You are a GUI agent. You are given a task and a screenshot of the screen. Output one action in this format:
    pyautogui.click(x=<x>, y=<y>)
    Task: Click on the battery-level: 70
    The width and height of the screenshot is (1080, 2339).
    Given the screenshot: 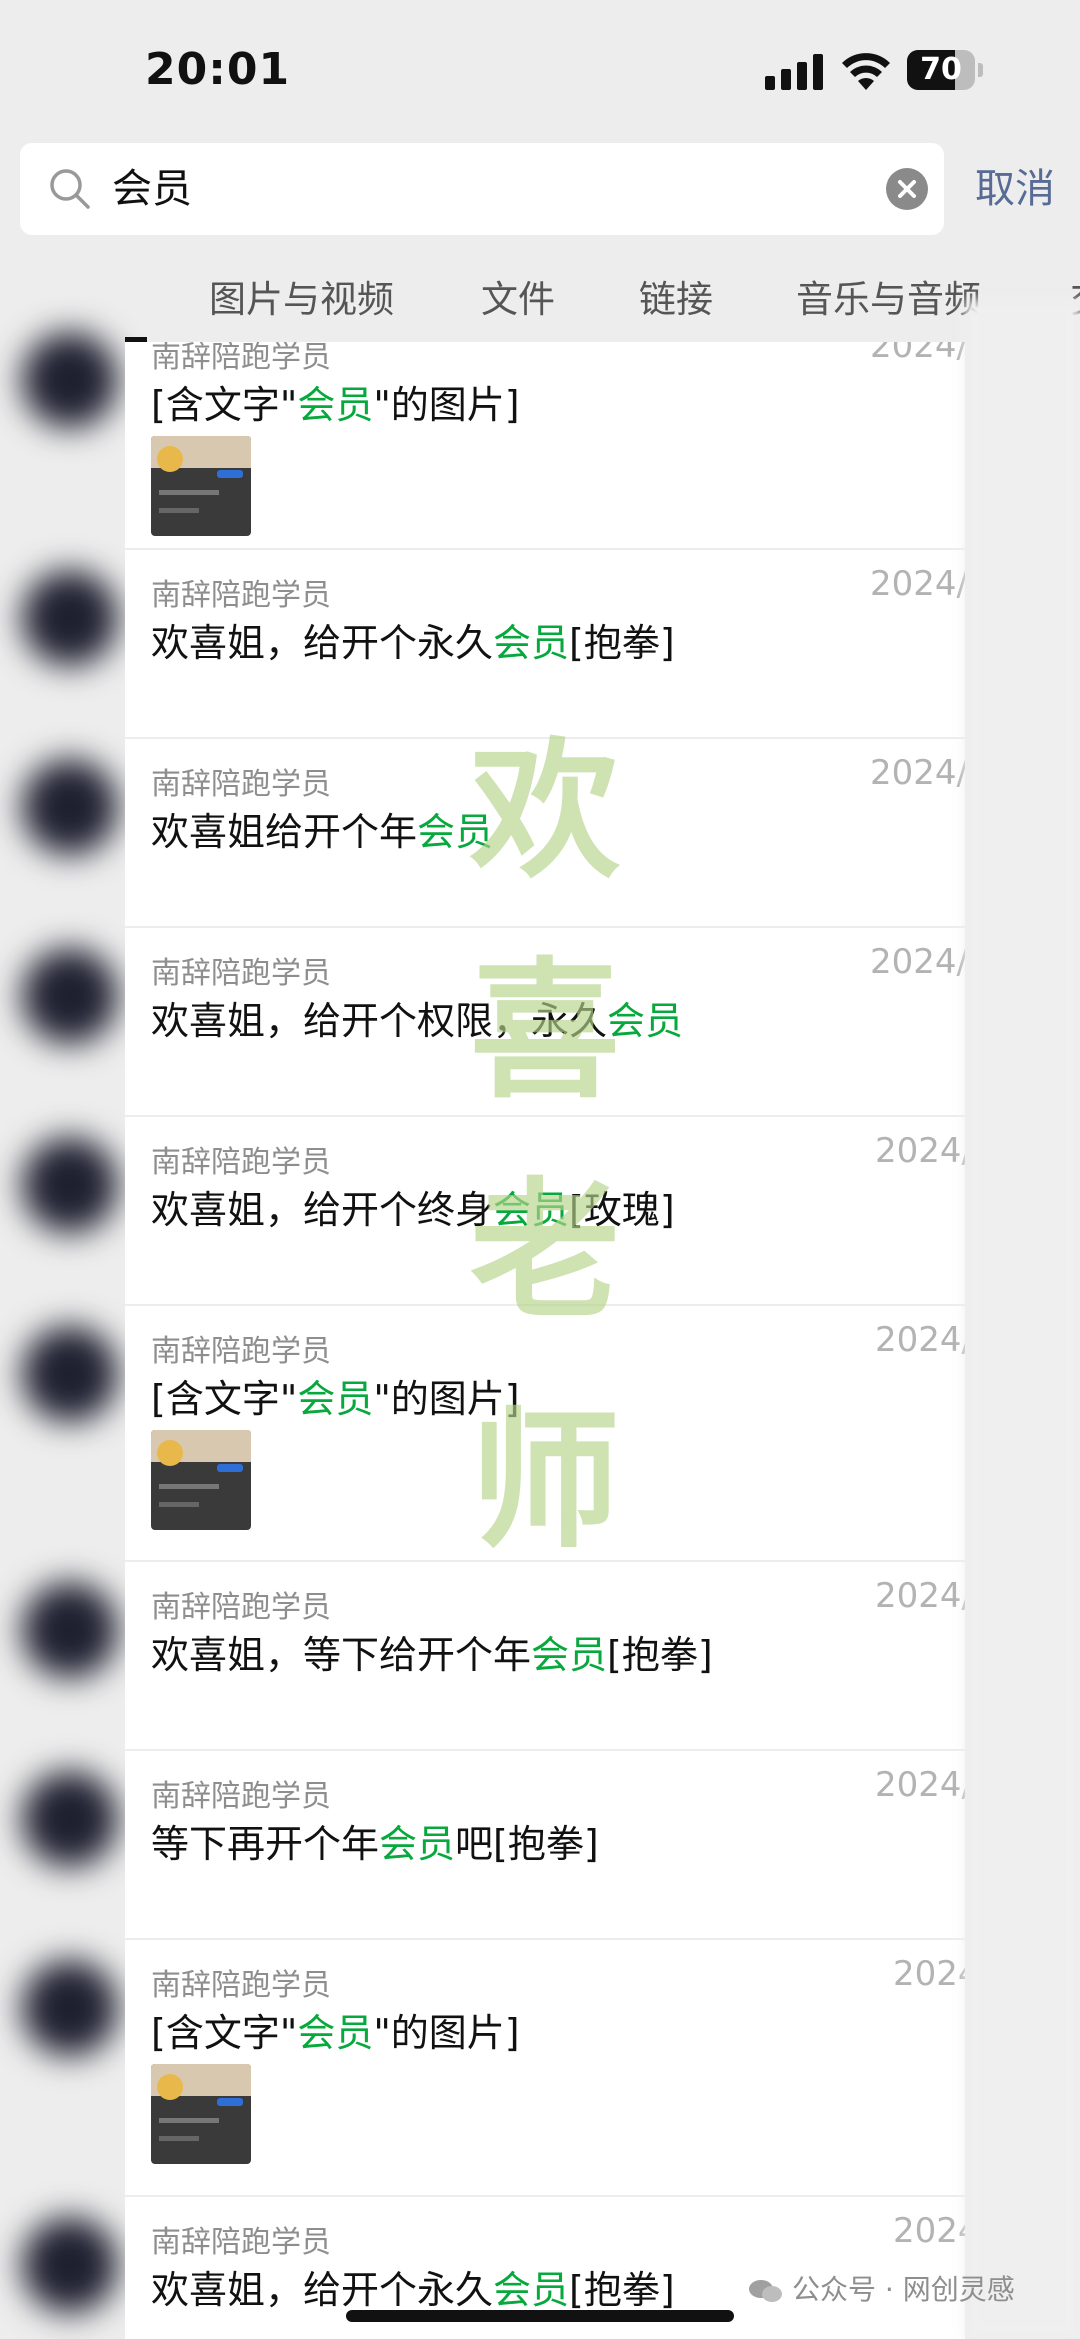 What is the action you would take?
    pyautogui.click(x=941, y=69)
    